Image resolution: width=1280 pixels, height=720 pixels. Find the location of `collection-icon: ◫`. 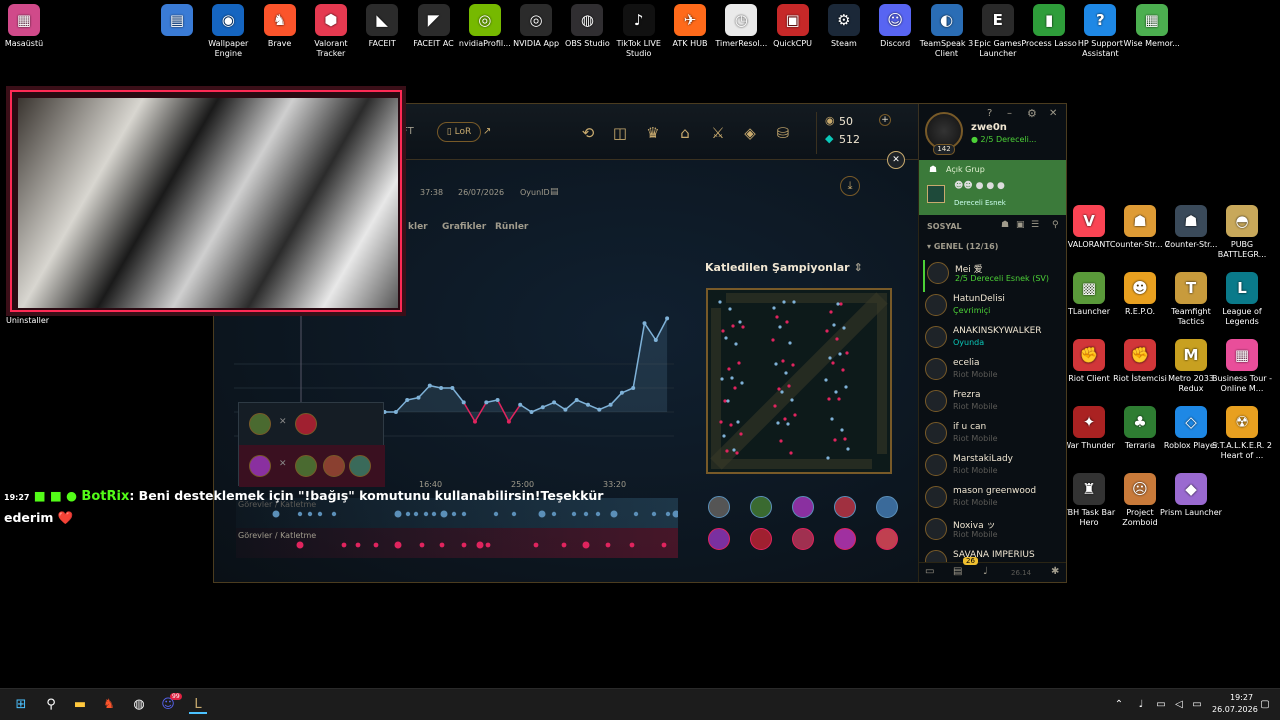

collection-icon: ◫ is located at coordinates (620, 133).